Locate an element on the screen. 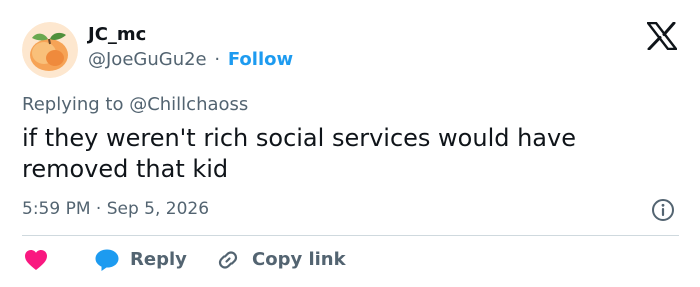  reply-bubble-icon is located at coordinates (107, 260).